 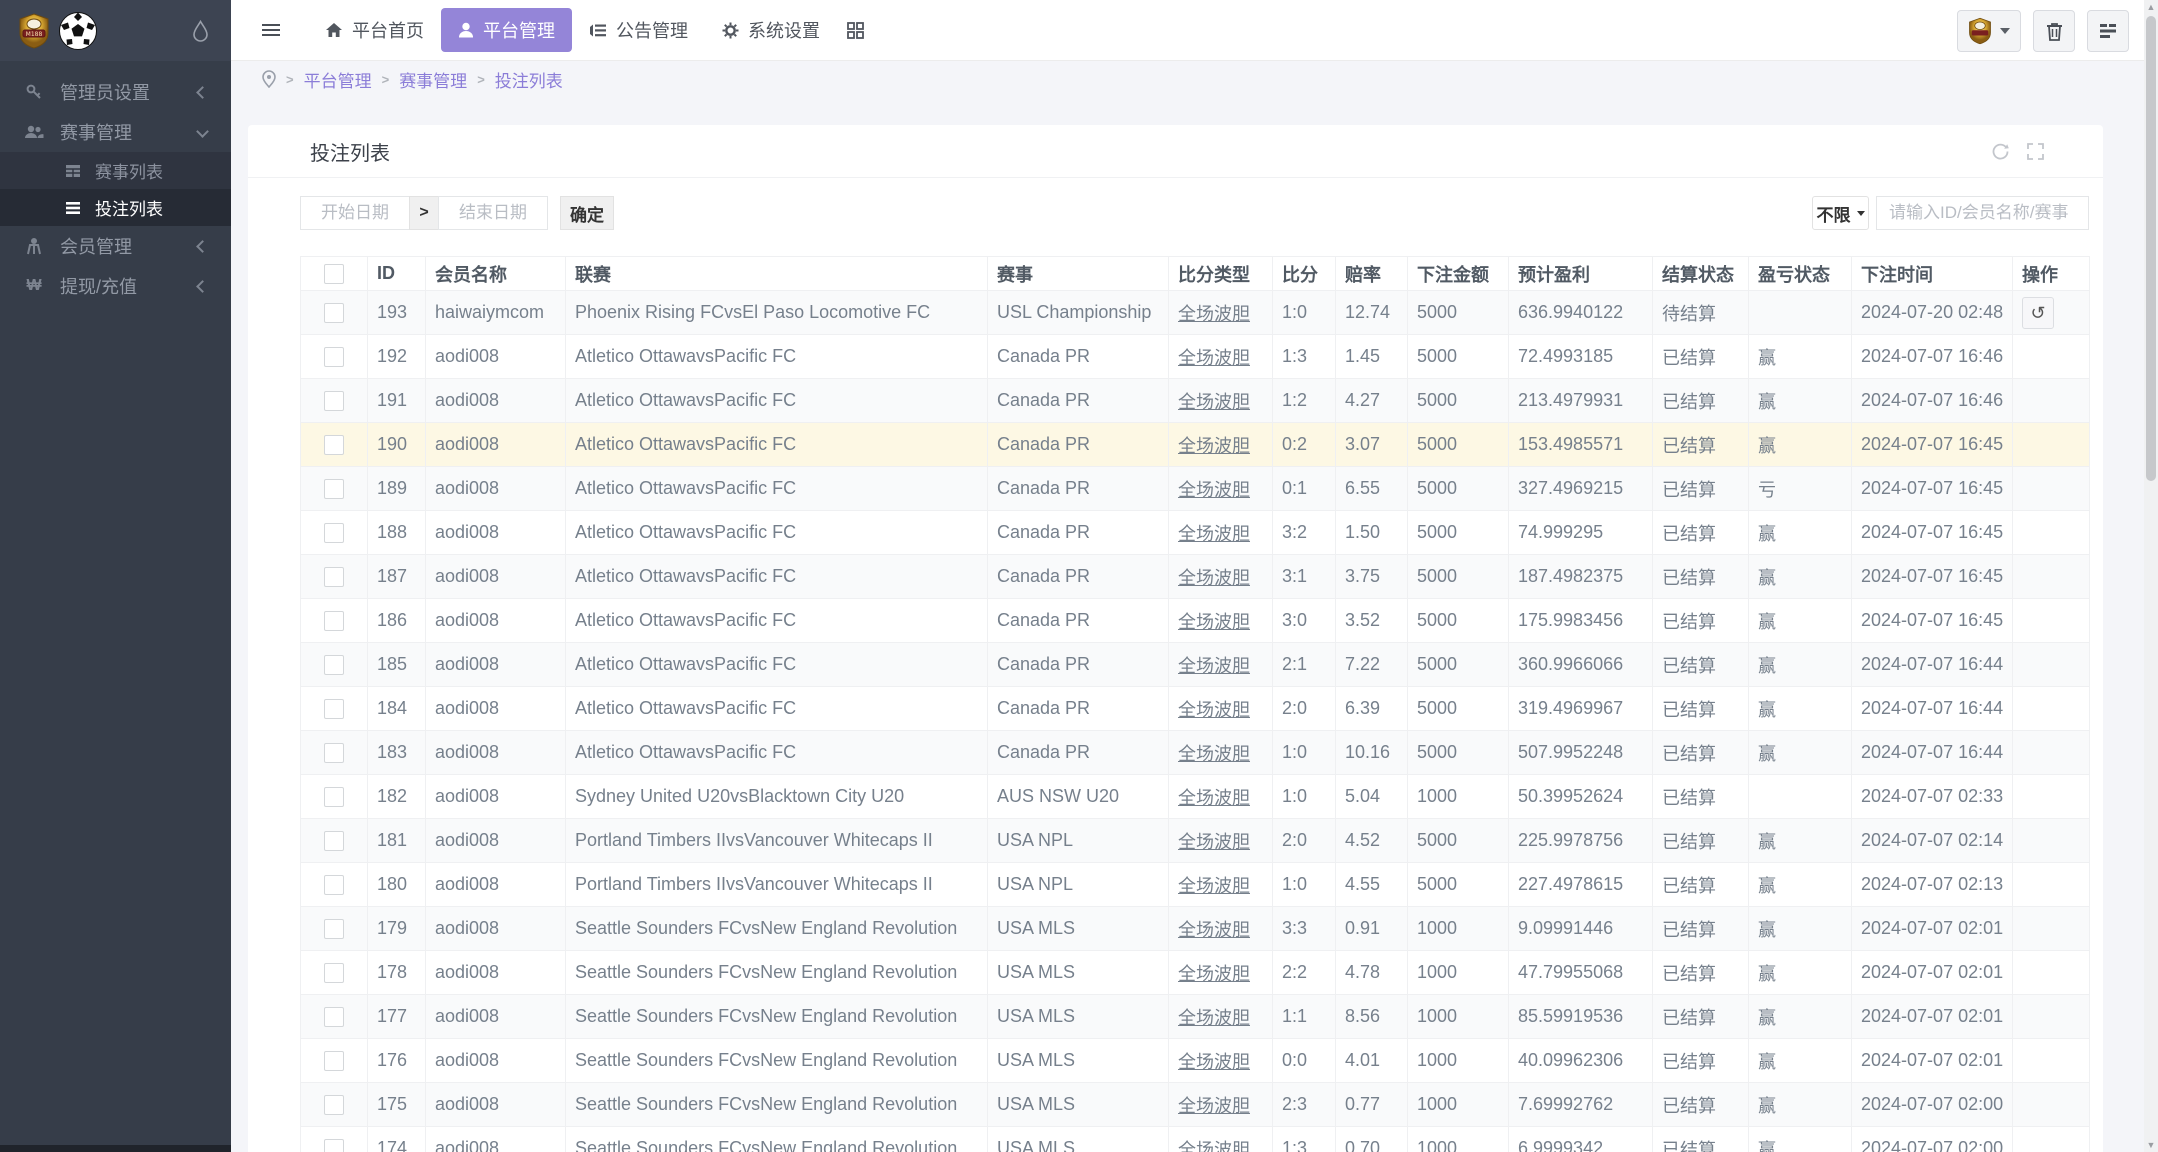 I want to click on scrollbar-thumb, so click(x=2151, y=248).